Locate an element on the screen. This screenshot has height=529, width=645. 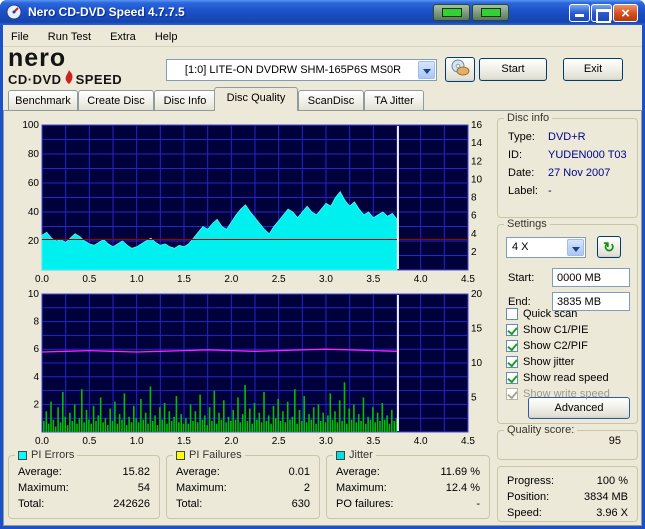
drive-tool-button is located at coordinates (460, 69).